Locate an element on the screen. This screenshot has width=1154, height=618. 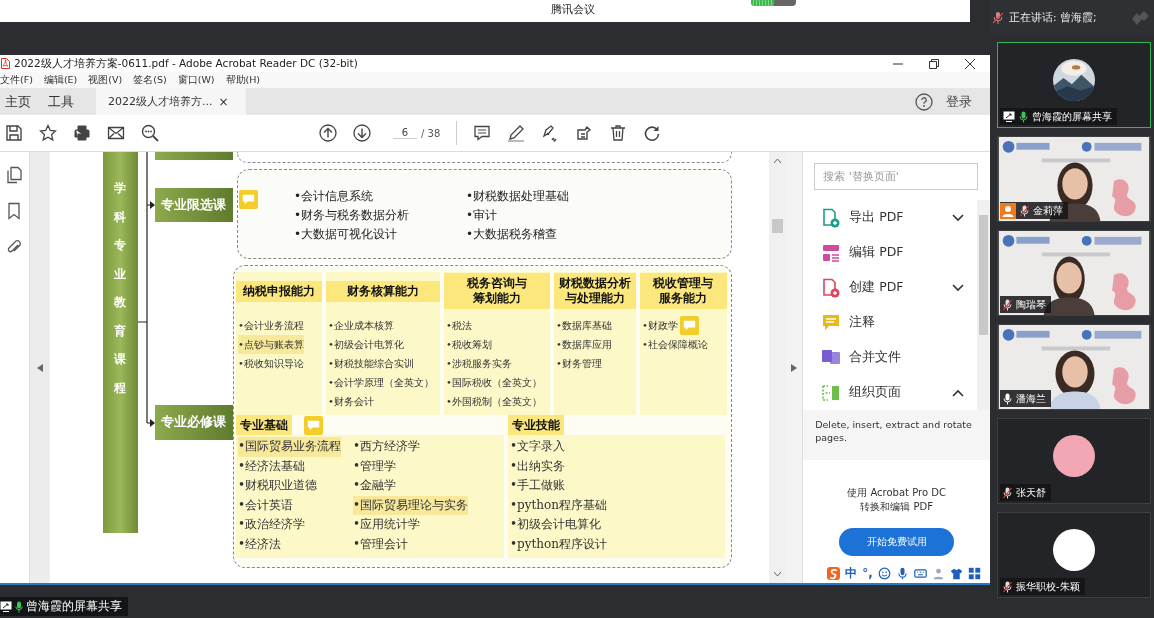
ability-title: 税收管理与服务能力 is located at coordinates (683, 291).